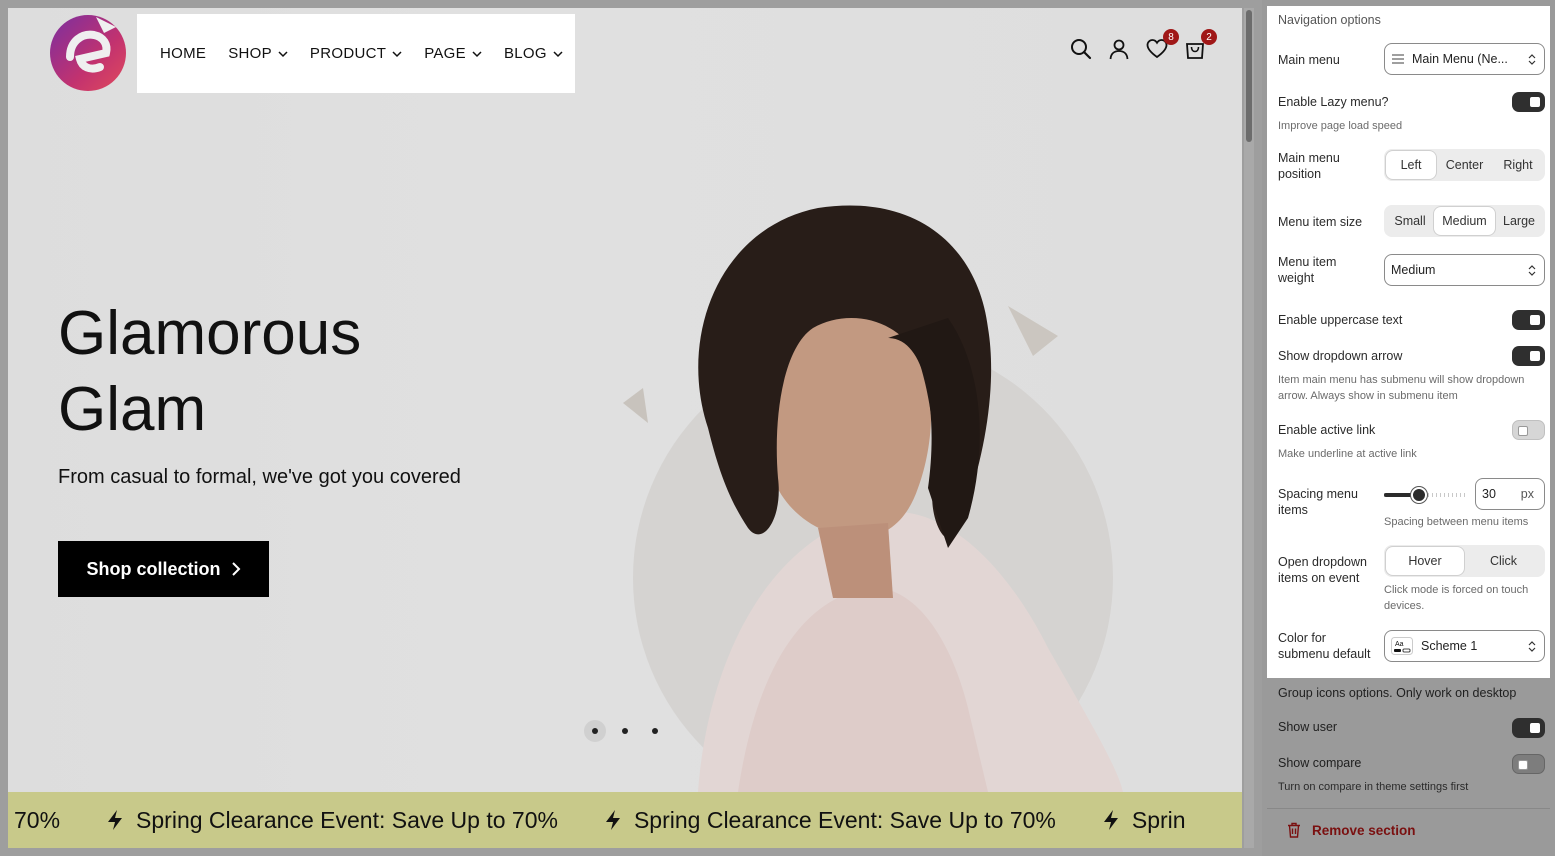 The width and height of the screenshot is (1555, 856). What do you see at coordinates (210, 333) in the screenshot?
I see `hero-title-line-1: Glamorous` at bounding box center [210, 333].